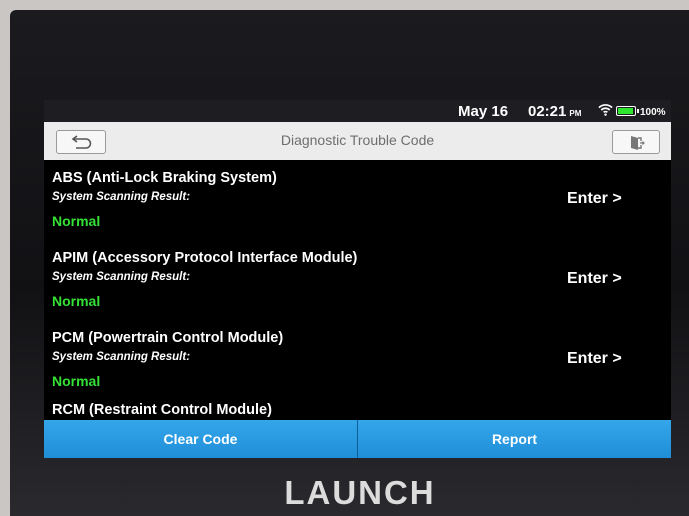  I want to click on back-button, so click(81, 142).